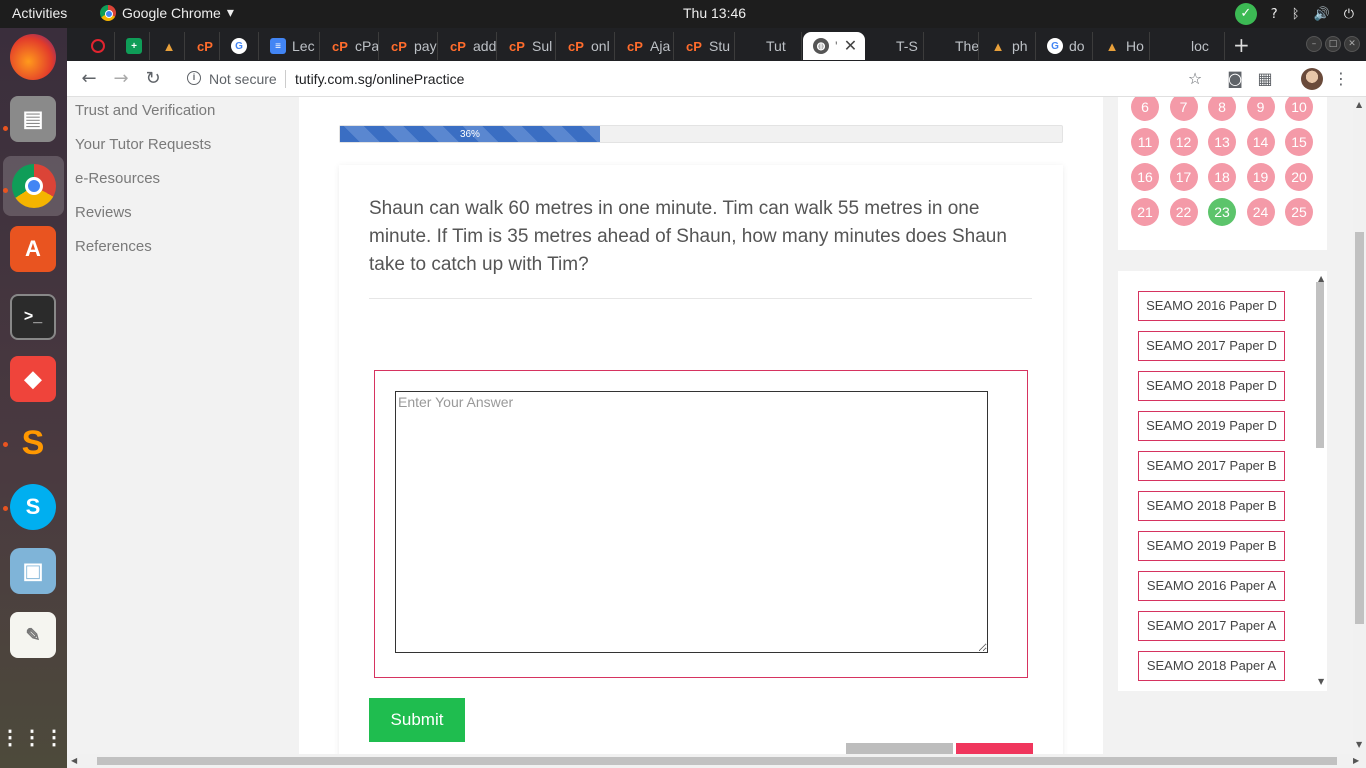 The image size is (1366, 768). Describe the element at coordinates (527, 46) in the screenshot. I see `tab: cP Sul` at that location.